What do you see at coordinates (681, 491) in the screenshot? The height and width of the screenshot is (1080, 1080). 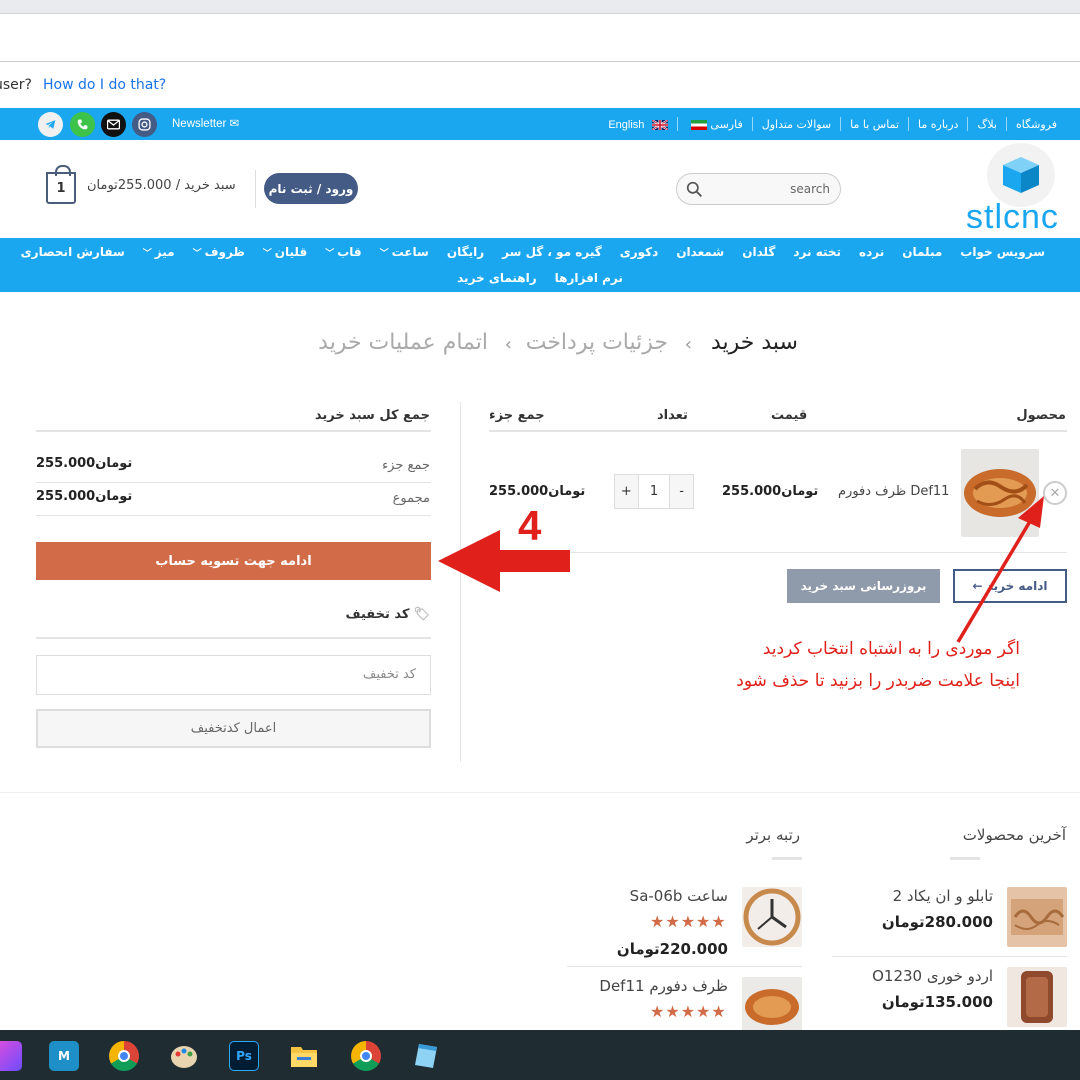 I see `qty-decrease-button: -` at bounding box center [681, 491].